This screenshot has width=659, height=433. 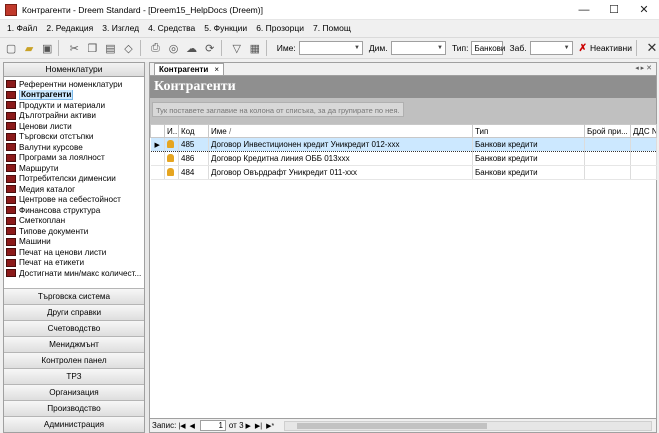 I want to click on cell-name: Договор Овърдрафт Уникредит 011-xxx, so click(x=340, y=172).